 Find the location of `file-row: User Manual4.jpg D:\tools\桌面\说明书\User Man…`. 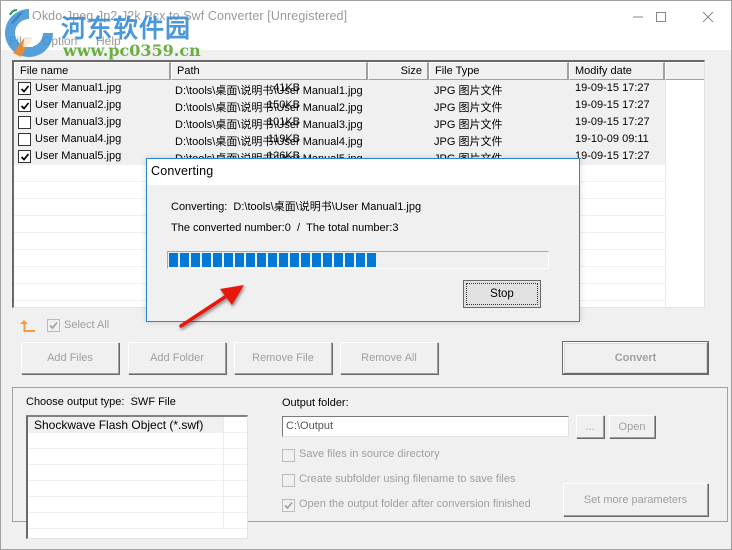

file-row: User Manual4.jpg D:\tools\桌面\说明书\User Man… is located at coordinates (359, 139).